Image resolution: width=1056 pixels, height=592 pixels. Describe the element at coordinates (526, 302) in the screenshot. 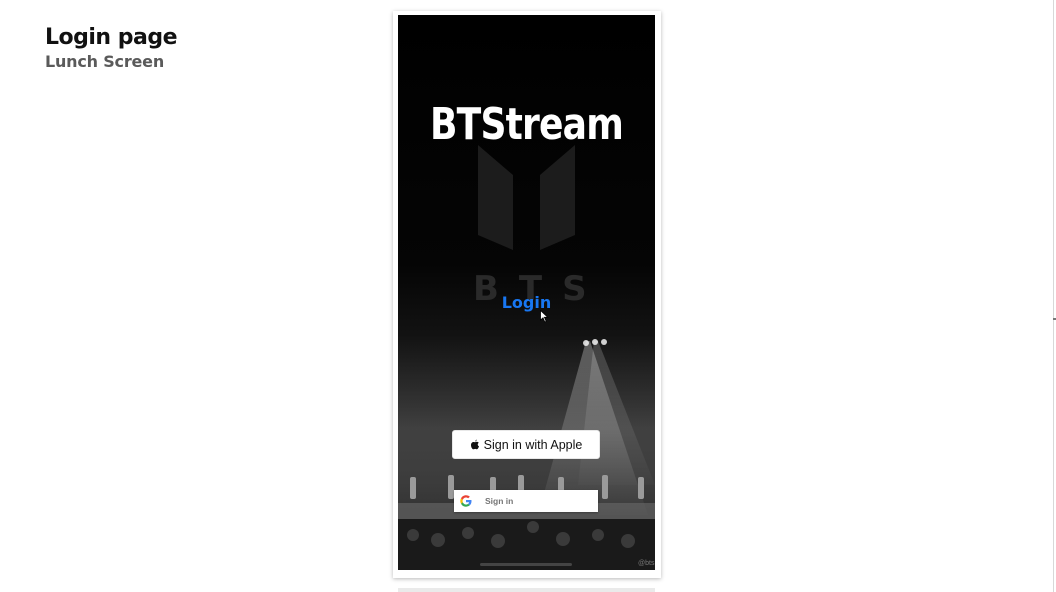

I see `login-link: Login` at that location.